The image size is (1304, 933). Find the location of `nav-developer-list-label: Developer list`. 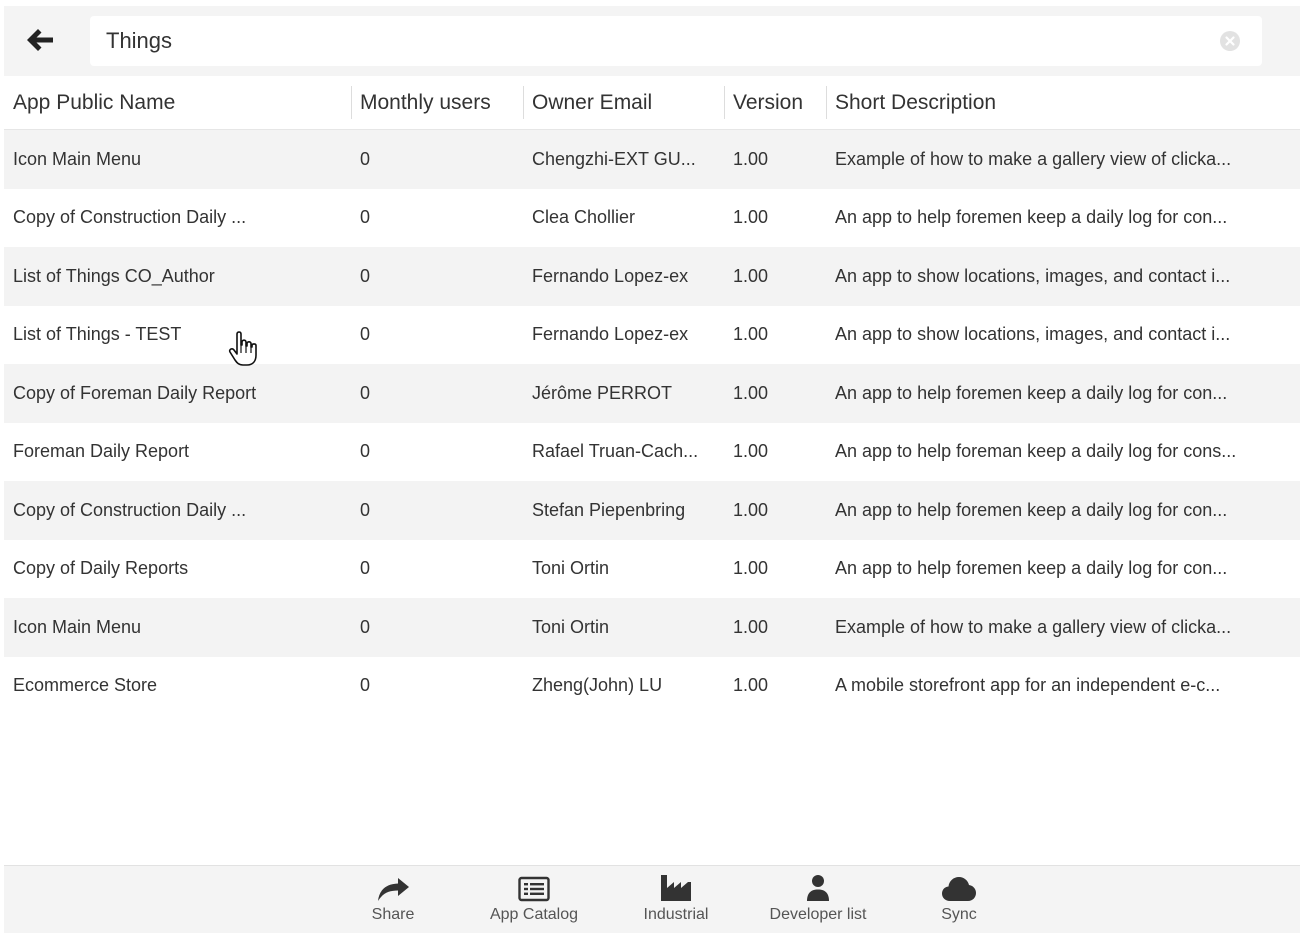

nav-developer-list-label: Developer list is located at coordinates (818, 914).